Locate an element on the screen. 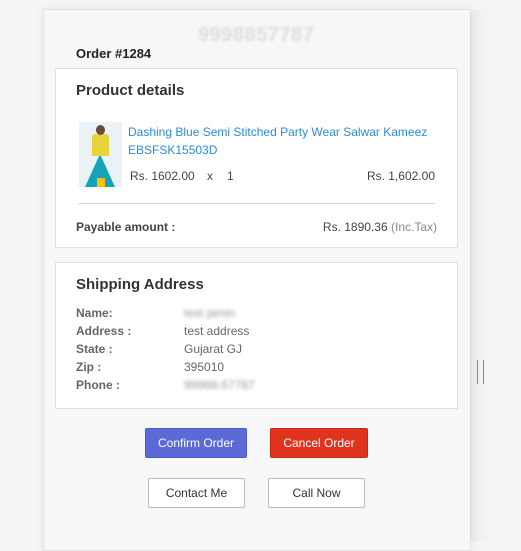 The height and width of the screenshot is (551, 521). shipping-phone-value: 99988-57787 is located at coordinates (219, 385).